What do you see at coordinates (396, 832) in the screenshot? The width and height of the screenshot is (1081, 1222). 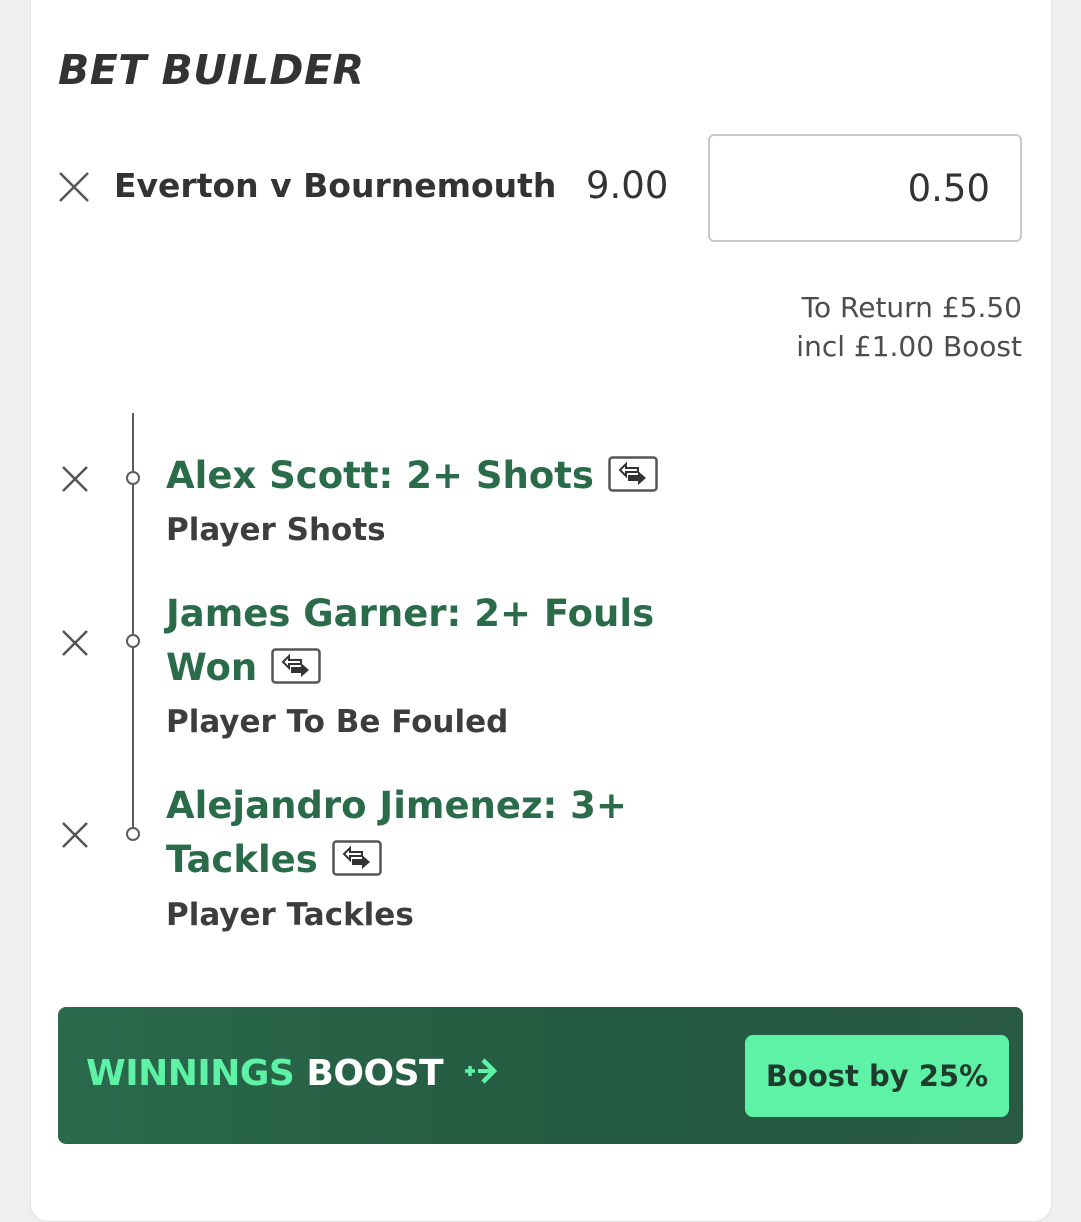 I see `selection-name: Alejandro Jimenez: 3+ Tackles` at bounding box center [396, 832].